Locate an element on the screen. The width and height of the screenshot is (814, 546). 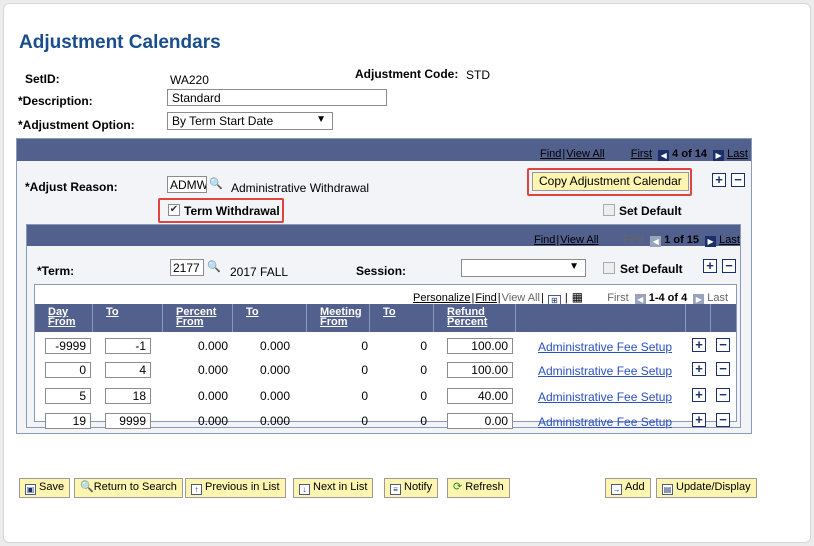
day-to-input: 4 is located at coordinates (128, 370).